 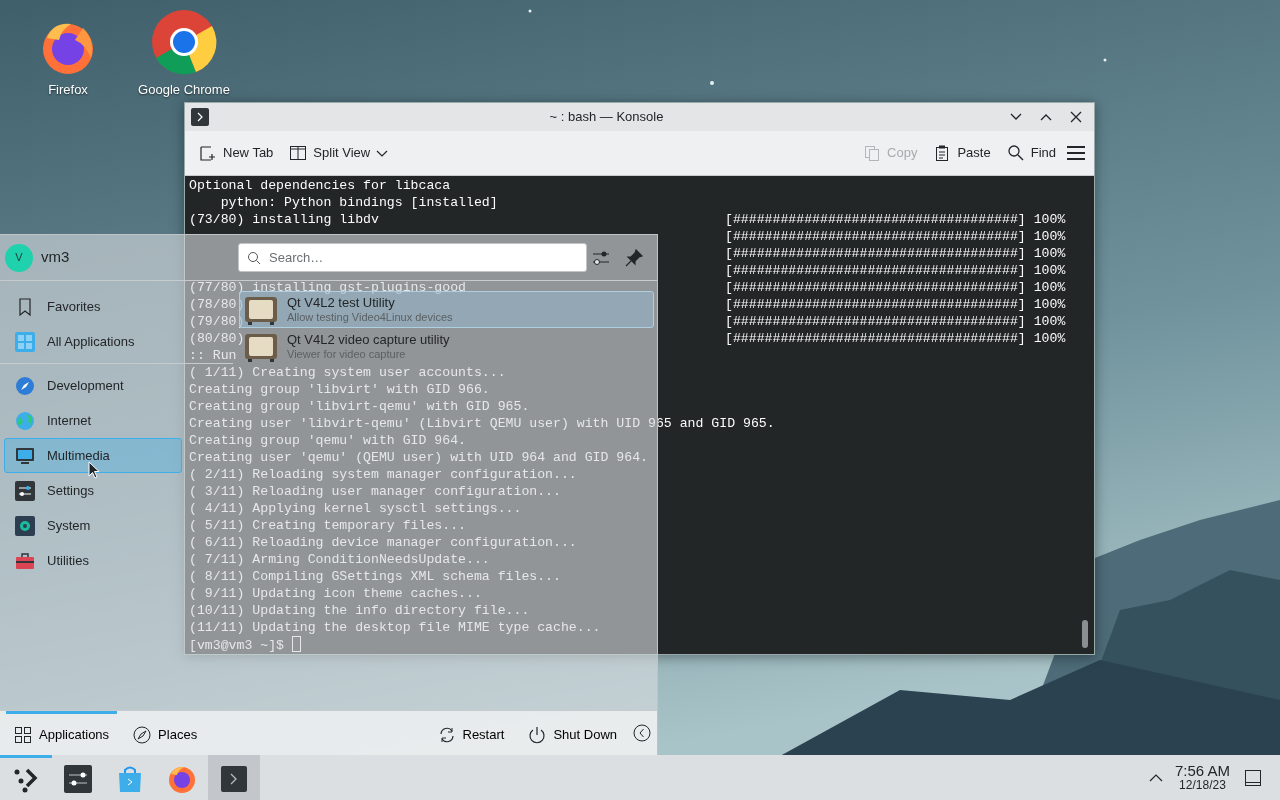 What do you see at coordinates (55, 257) in the screenshot?
I see `user-name: vm3` at bounding box center [55, 257].